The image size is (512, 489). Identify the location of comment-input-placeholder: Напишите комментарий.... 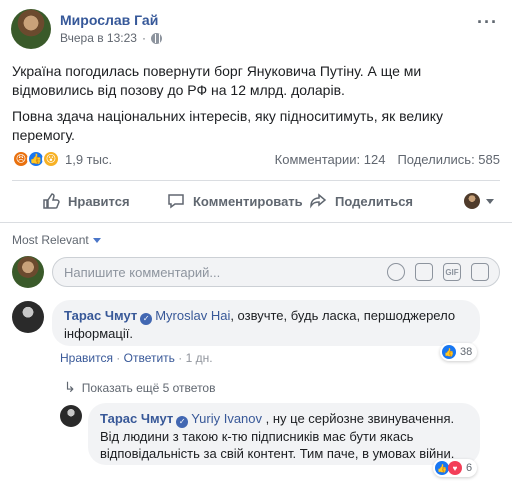
(142, 272).